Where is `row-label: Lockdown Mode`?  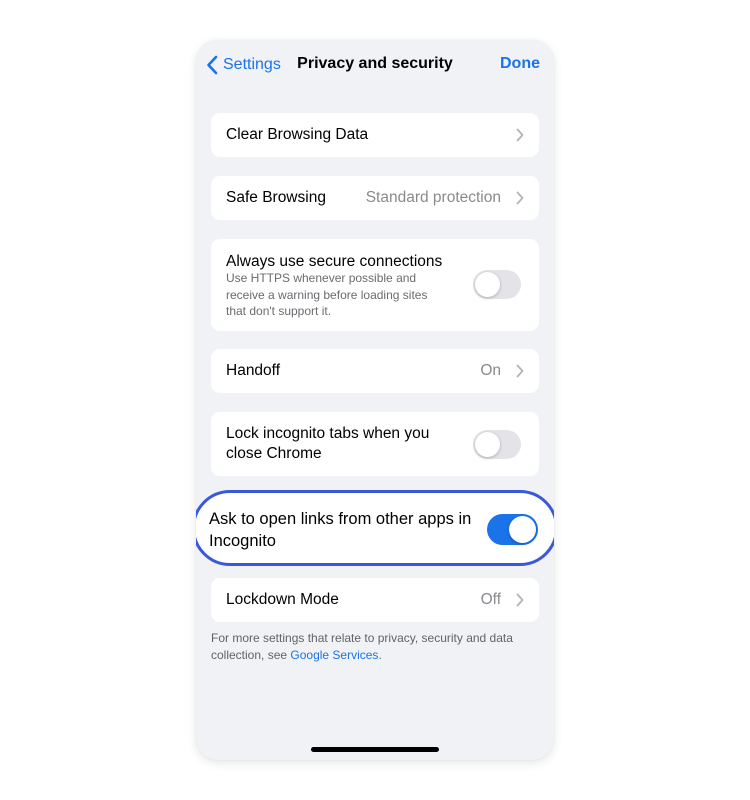
row-label: Lockdown Mode is located at coordinates (282, 599).